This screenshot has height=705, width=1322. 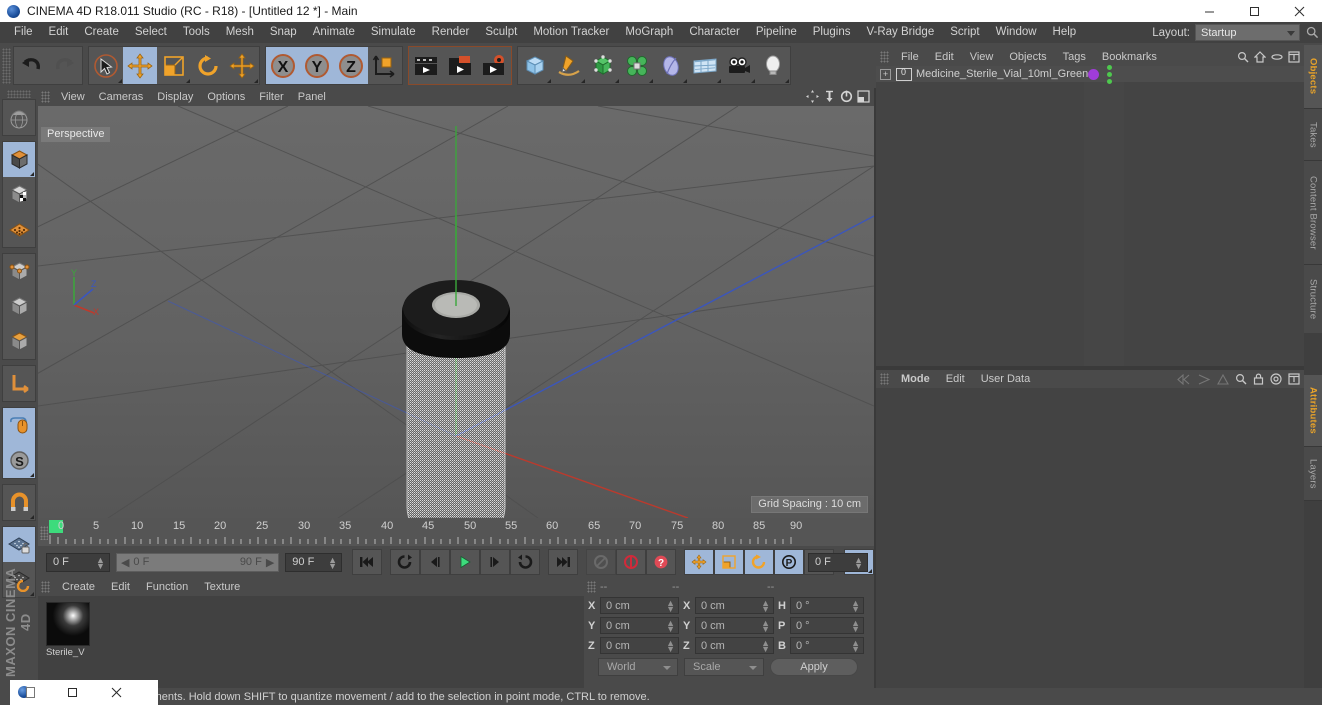 I want to click on generator-icon, so click(x=603, y=65).